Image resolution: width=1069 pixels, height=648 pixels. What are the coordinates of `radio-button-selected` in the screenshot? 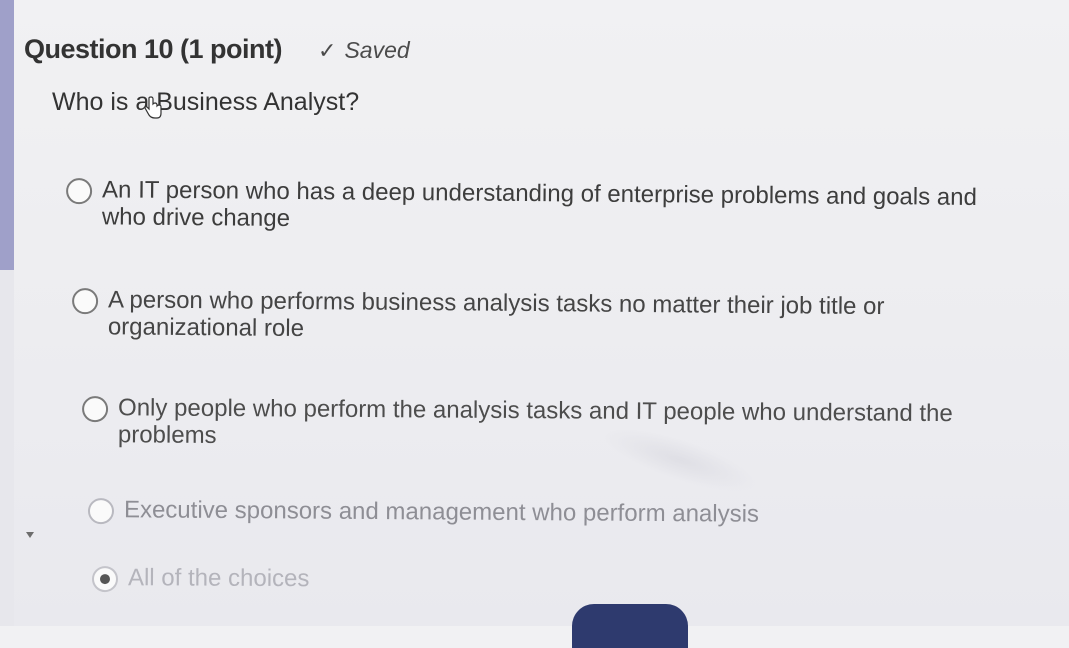 It's located at (105, 579).